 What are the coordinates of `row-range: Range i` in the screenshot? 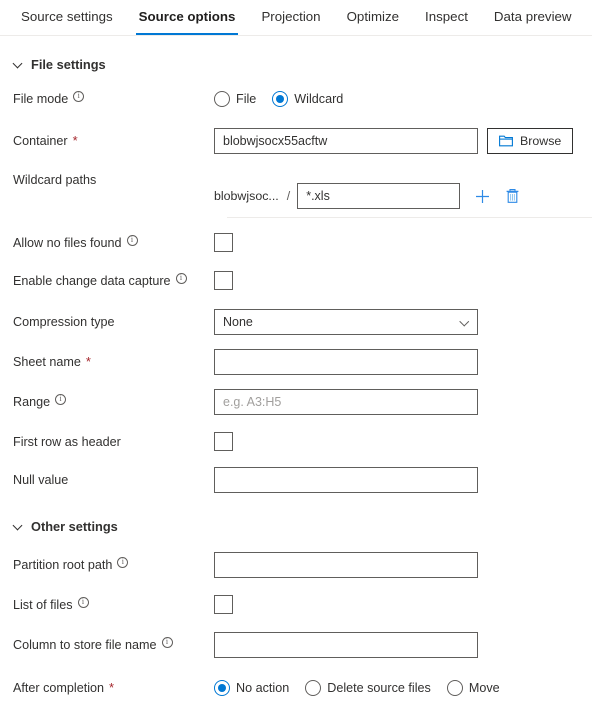 It's located at (296, 401).